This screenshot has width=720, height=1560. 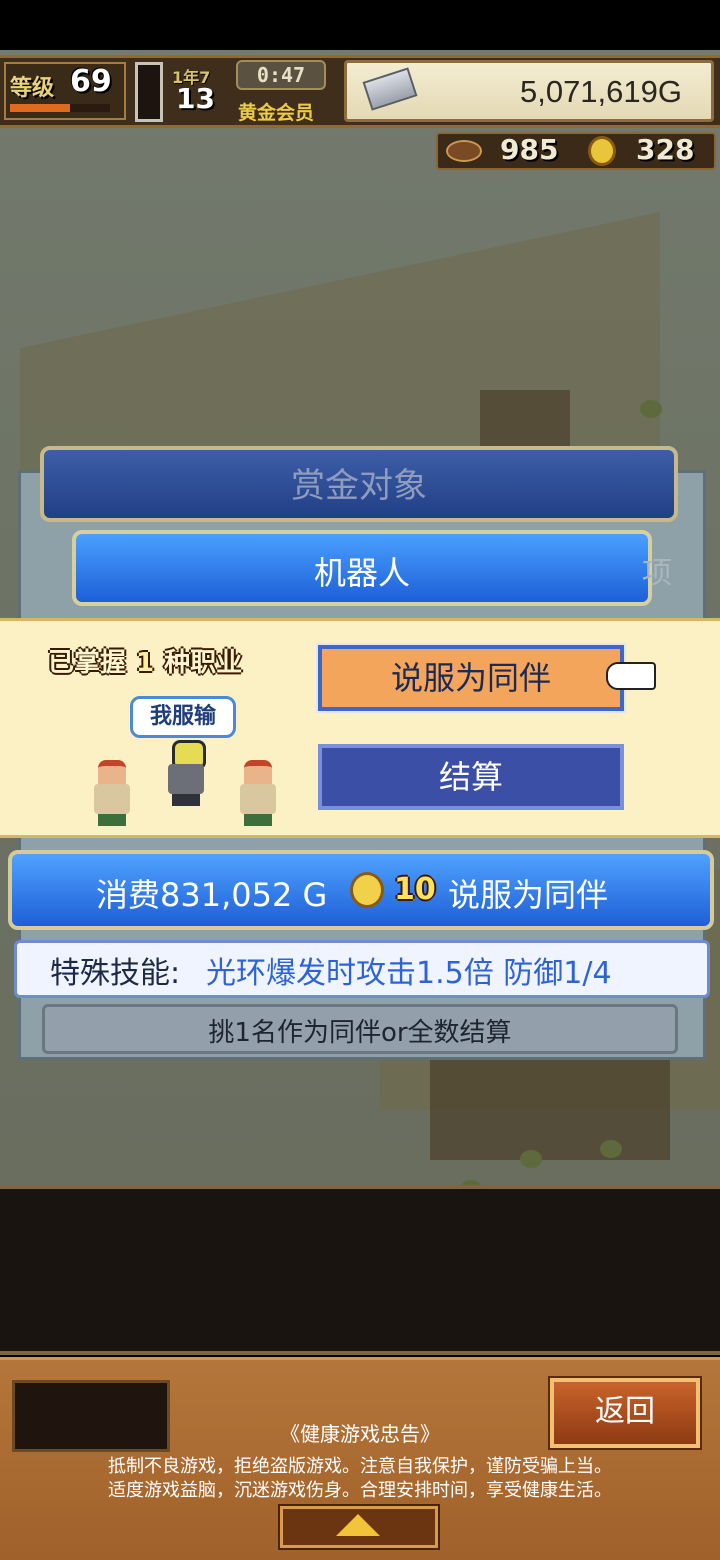 What do you see at coordinates (360, 1490) in the screenshot?
I see `health-notice-line2: 适度游戏益脑，沉迷游戏伤身。合理安排时间，享受健康生活。` at bounding box center [360, 1490].